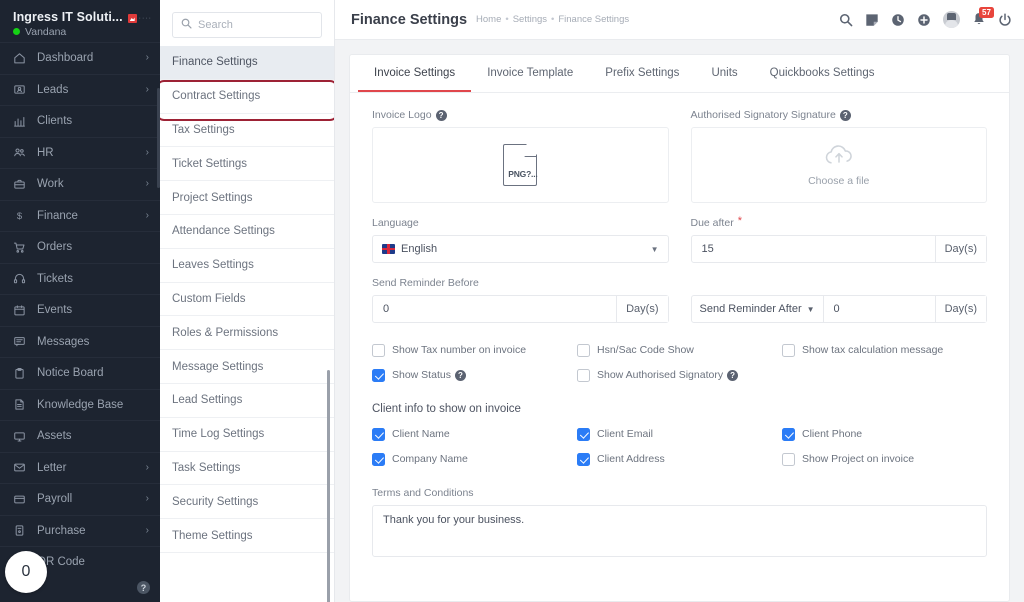 This screenshot has height=602, width=1024. What do you see at coordinates (872, 350) in the screenshot?
I see `checkbox-label: Show tax calculation message` at bounding box center [872, 350].